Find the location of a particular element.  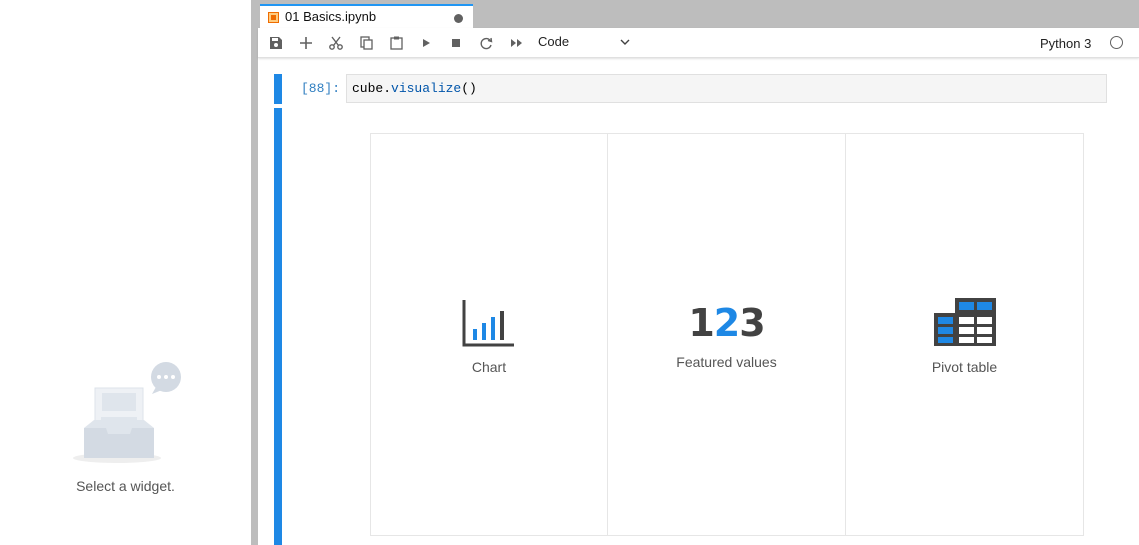

cell-type-value: Code is located at coordinates (554, 41).